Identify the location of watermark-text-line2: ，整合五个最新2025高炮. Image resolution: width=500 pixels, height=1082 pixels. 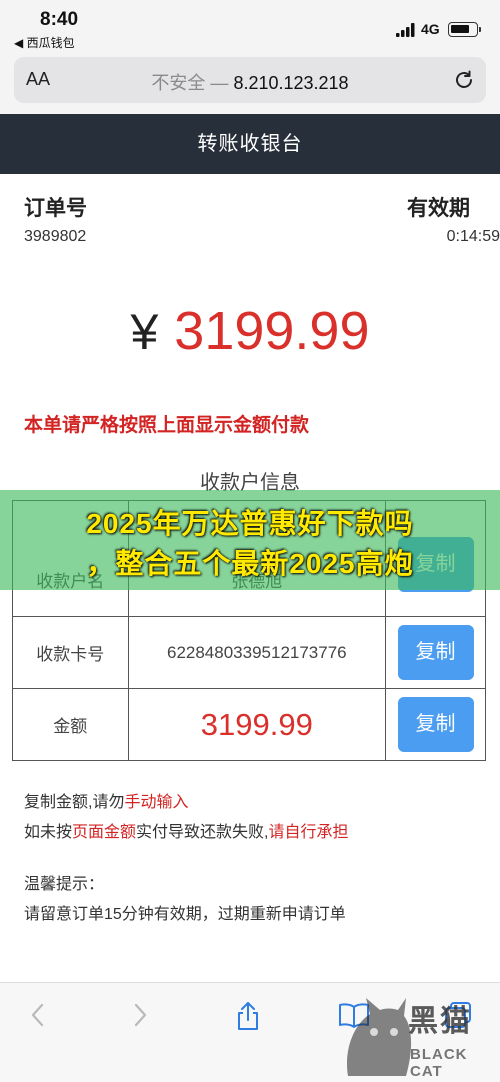
(250, 563).